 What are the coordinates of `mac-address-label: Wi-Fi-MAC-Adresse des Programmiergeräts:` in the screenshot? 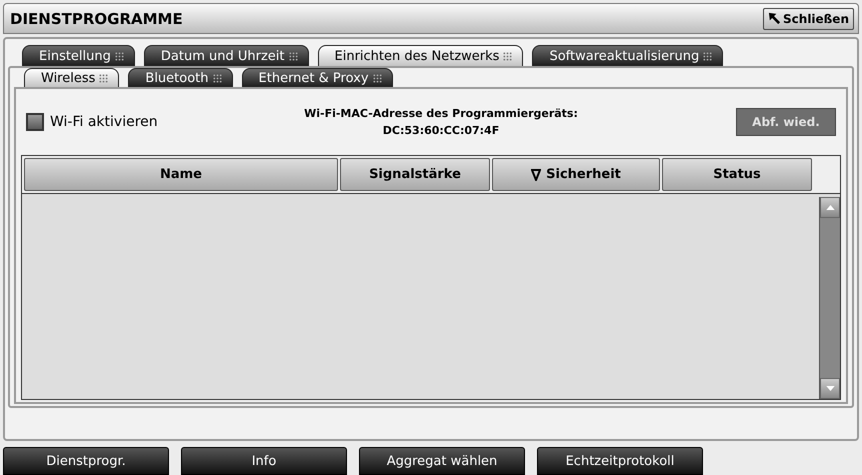 It's located at (441, 113).